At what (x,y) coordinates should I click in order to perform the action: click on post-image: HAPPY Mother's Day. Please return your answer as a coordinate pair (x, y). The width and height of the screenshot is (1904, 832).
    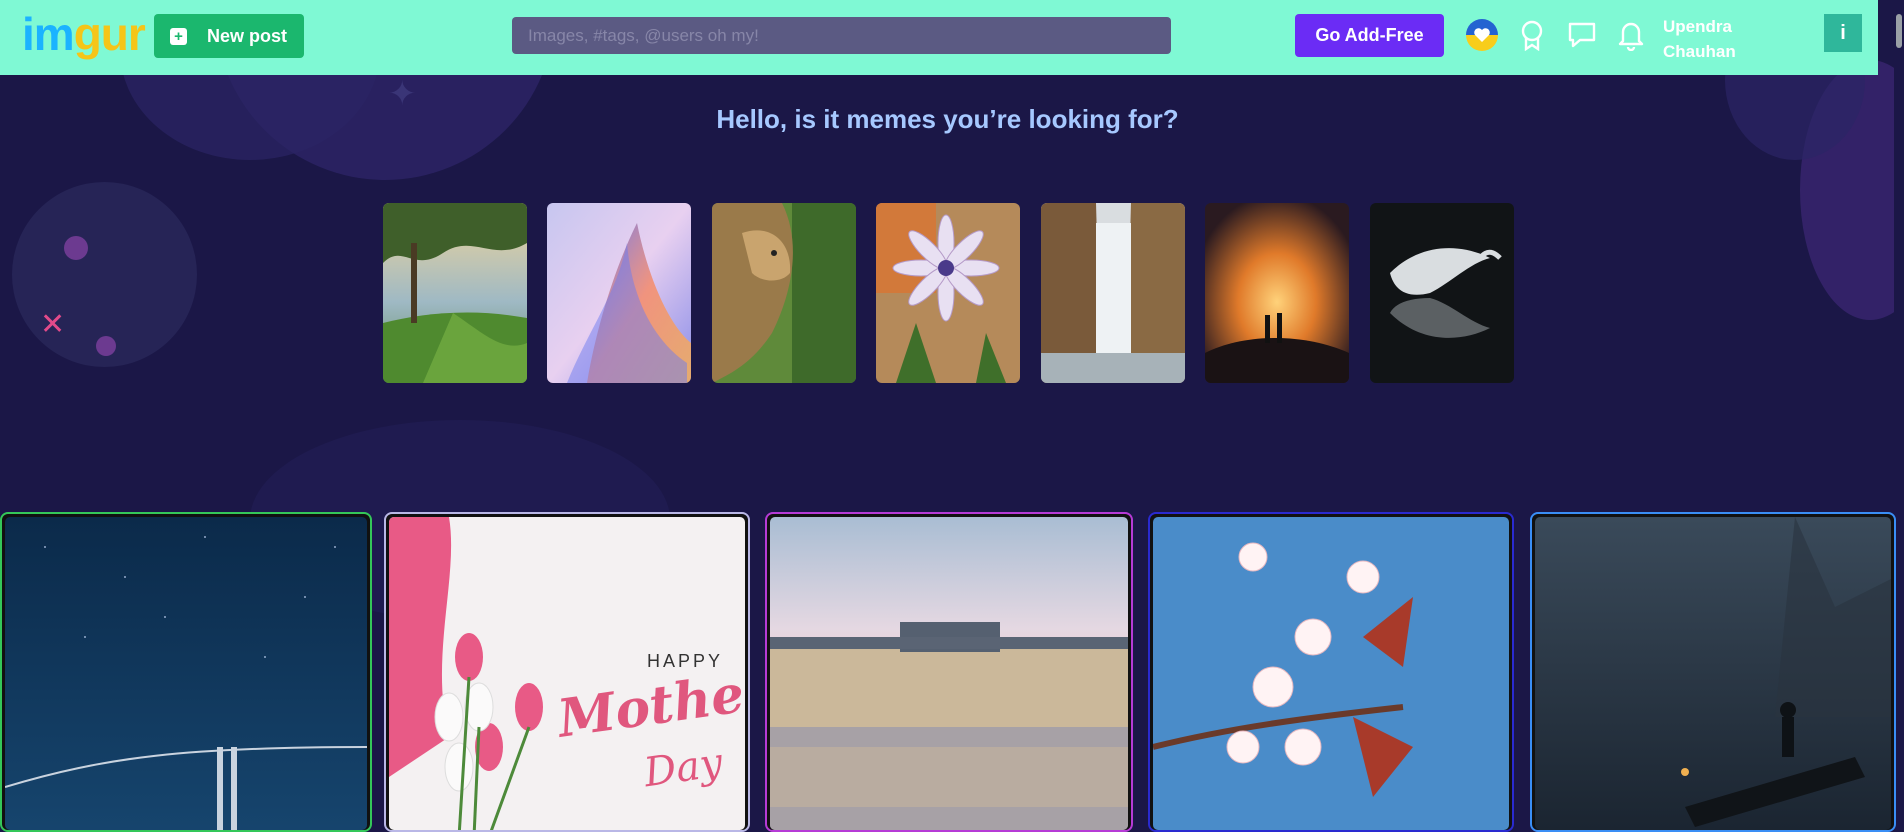
    Looking at the image, I should click on (567, 673).